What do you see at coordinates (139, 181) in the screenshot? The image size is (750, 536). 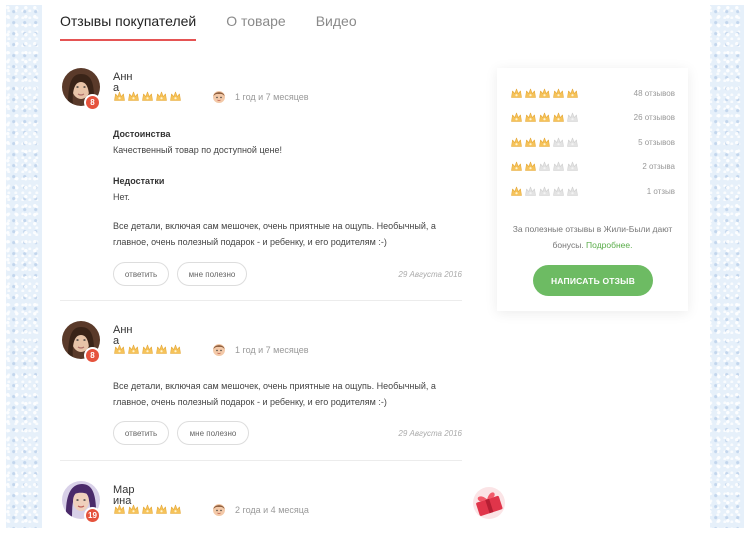 I see `cons-title: Недостатки` at bounding box center [139, 181].